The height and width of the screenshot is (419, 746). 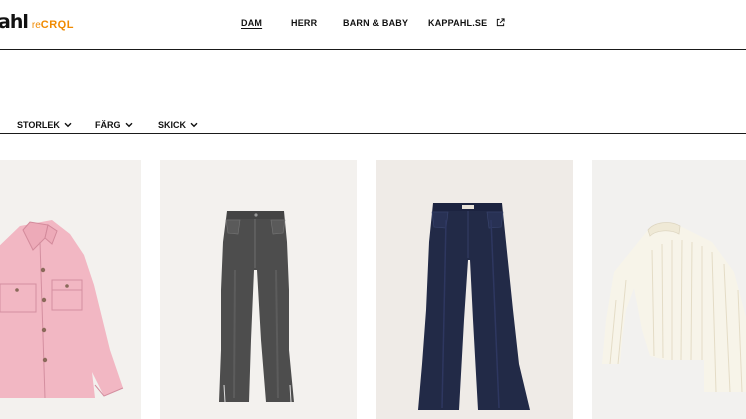 I want to click on nav-item-barn-baby: BARN & BABY, so click(x=375, y=23).